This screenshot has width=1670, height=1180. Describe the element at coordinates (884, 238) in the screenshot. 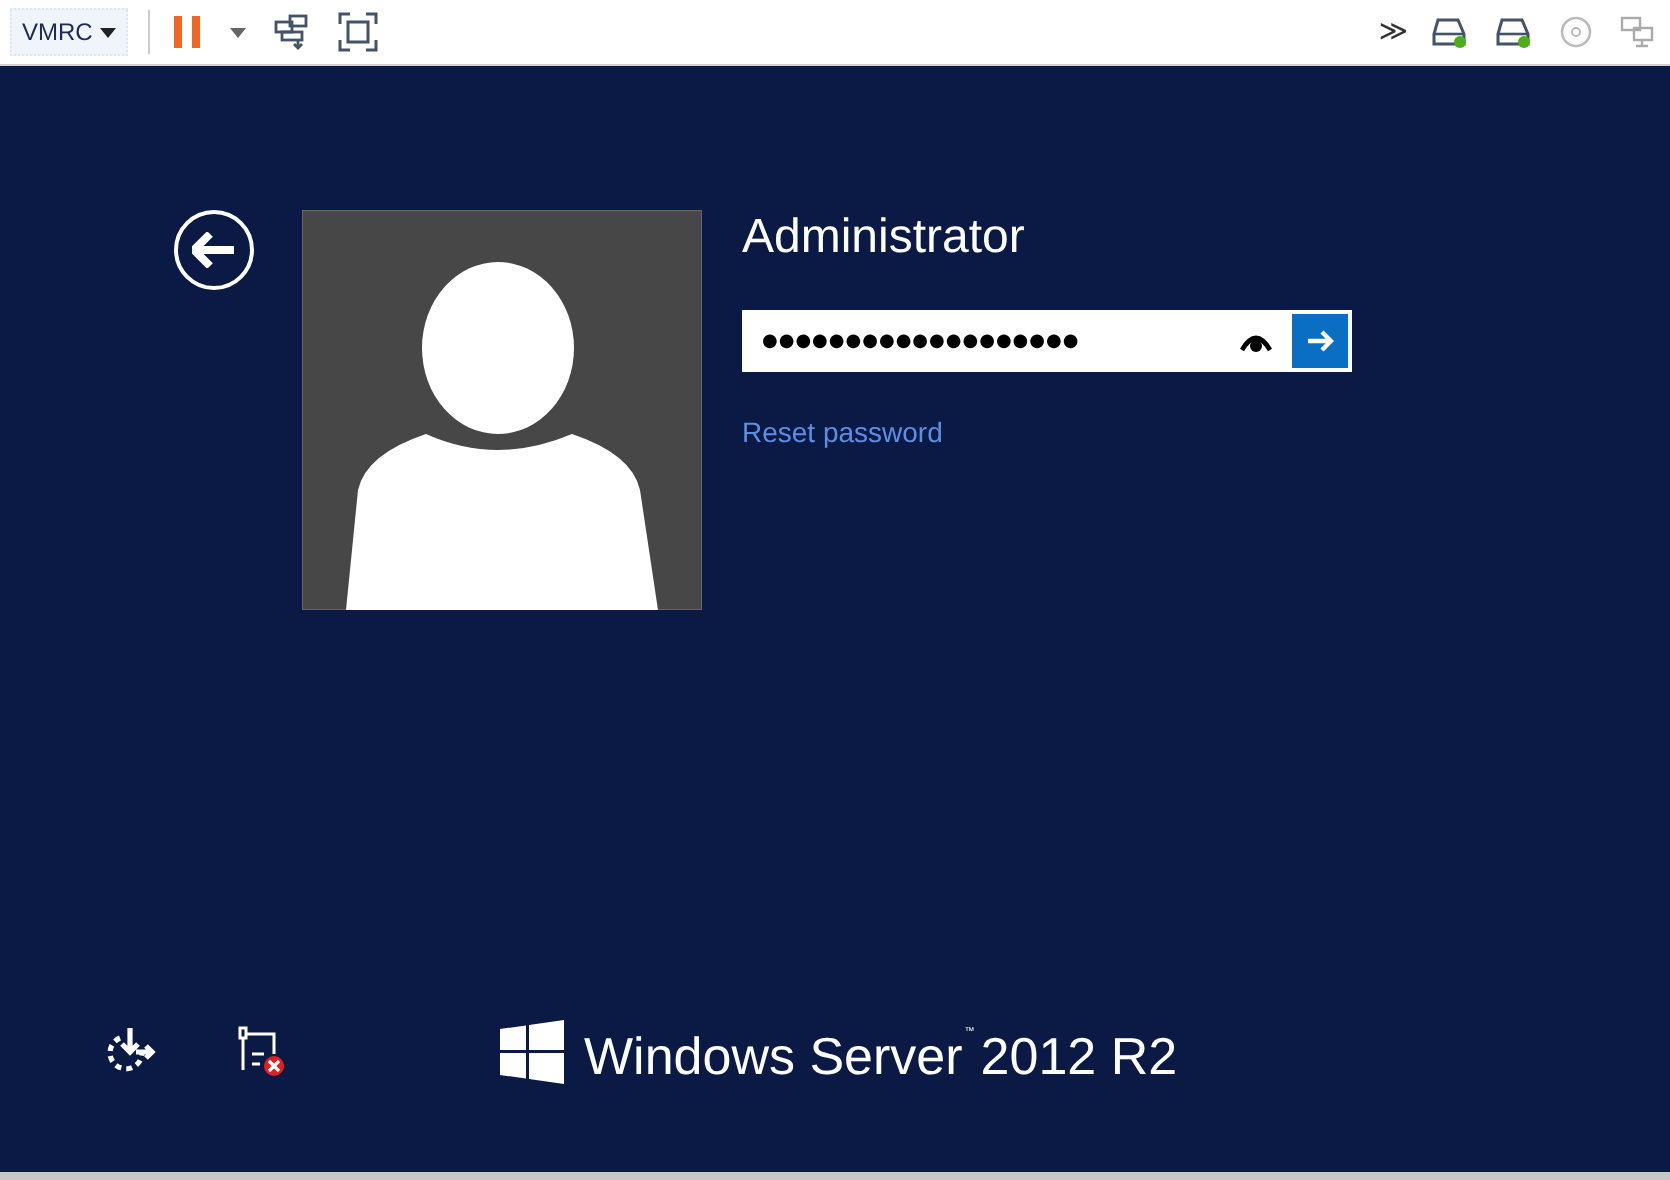

I see `user-name: Administrator` at that location.